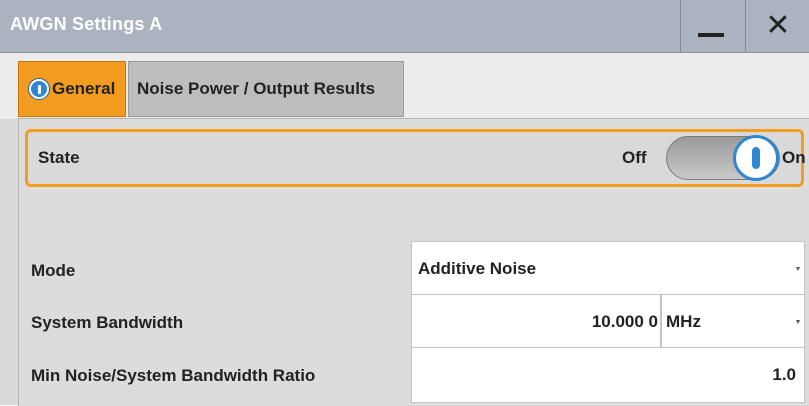 This screenshot has height=406, width=809. I want to click on state-toggle, so click(723, 158).